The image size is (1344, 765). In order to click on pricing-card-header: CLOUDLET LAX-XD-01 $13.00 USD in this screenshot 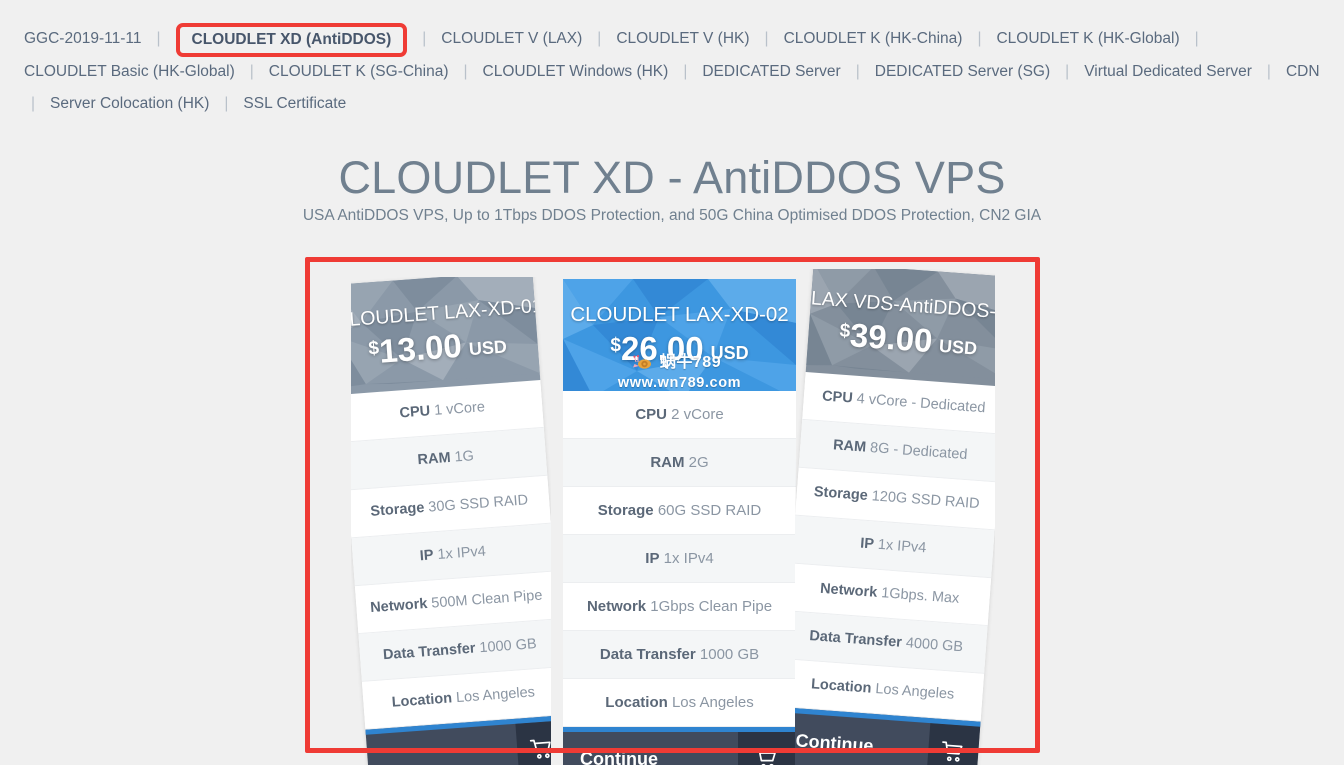, I will do `click(446, 336)`.